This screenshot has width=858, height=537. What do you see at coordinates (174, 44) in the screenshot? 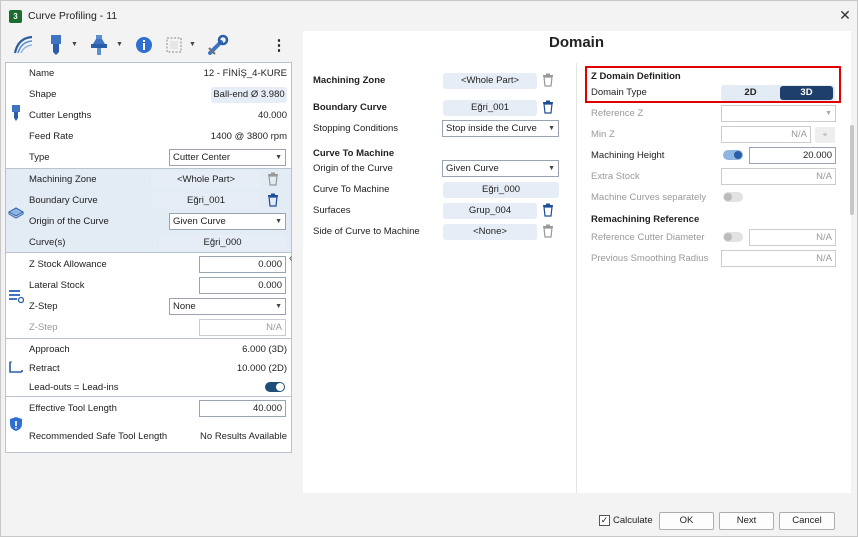
I see `stock-icon` at bounding box center [174, 44].